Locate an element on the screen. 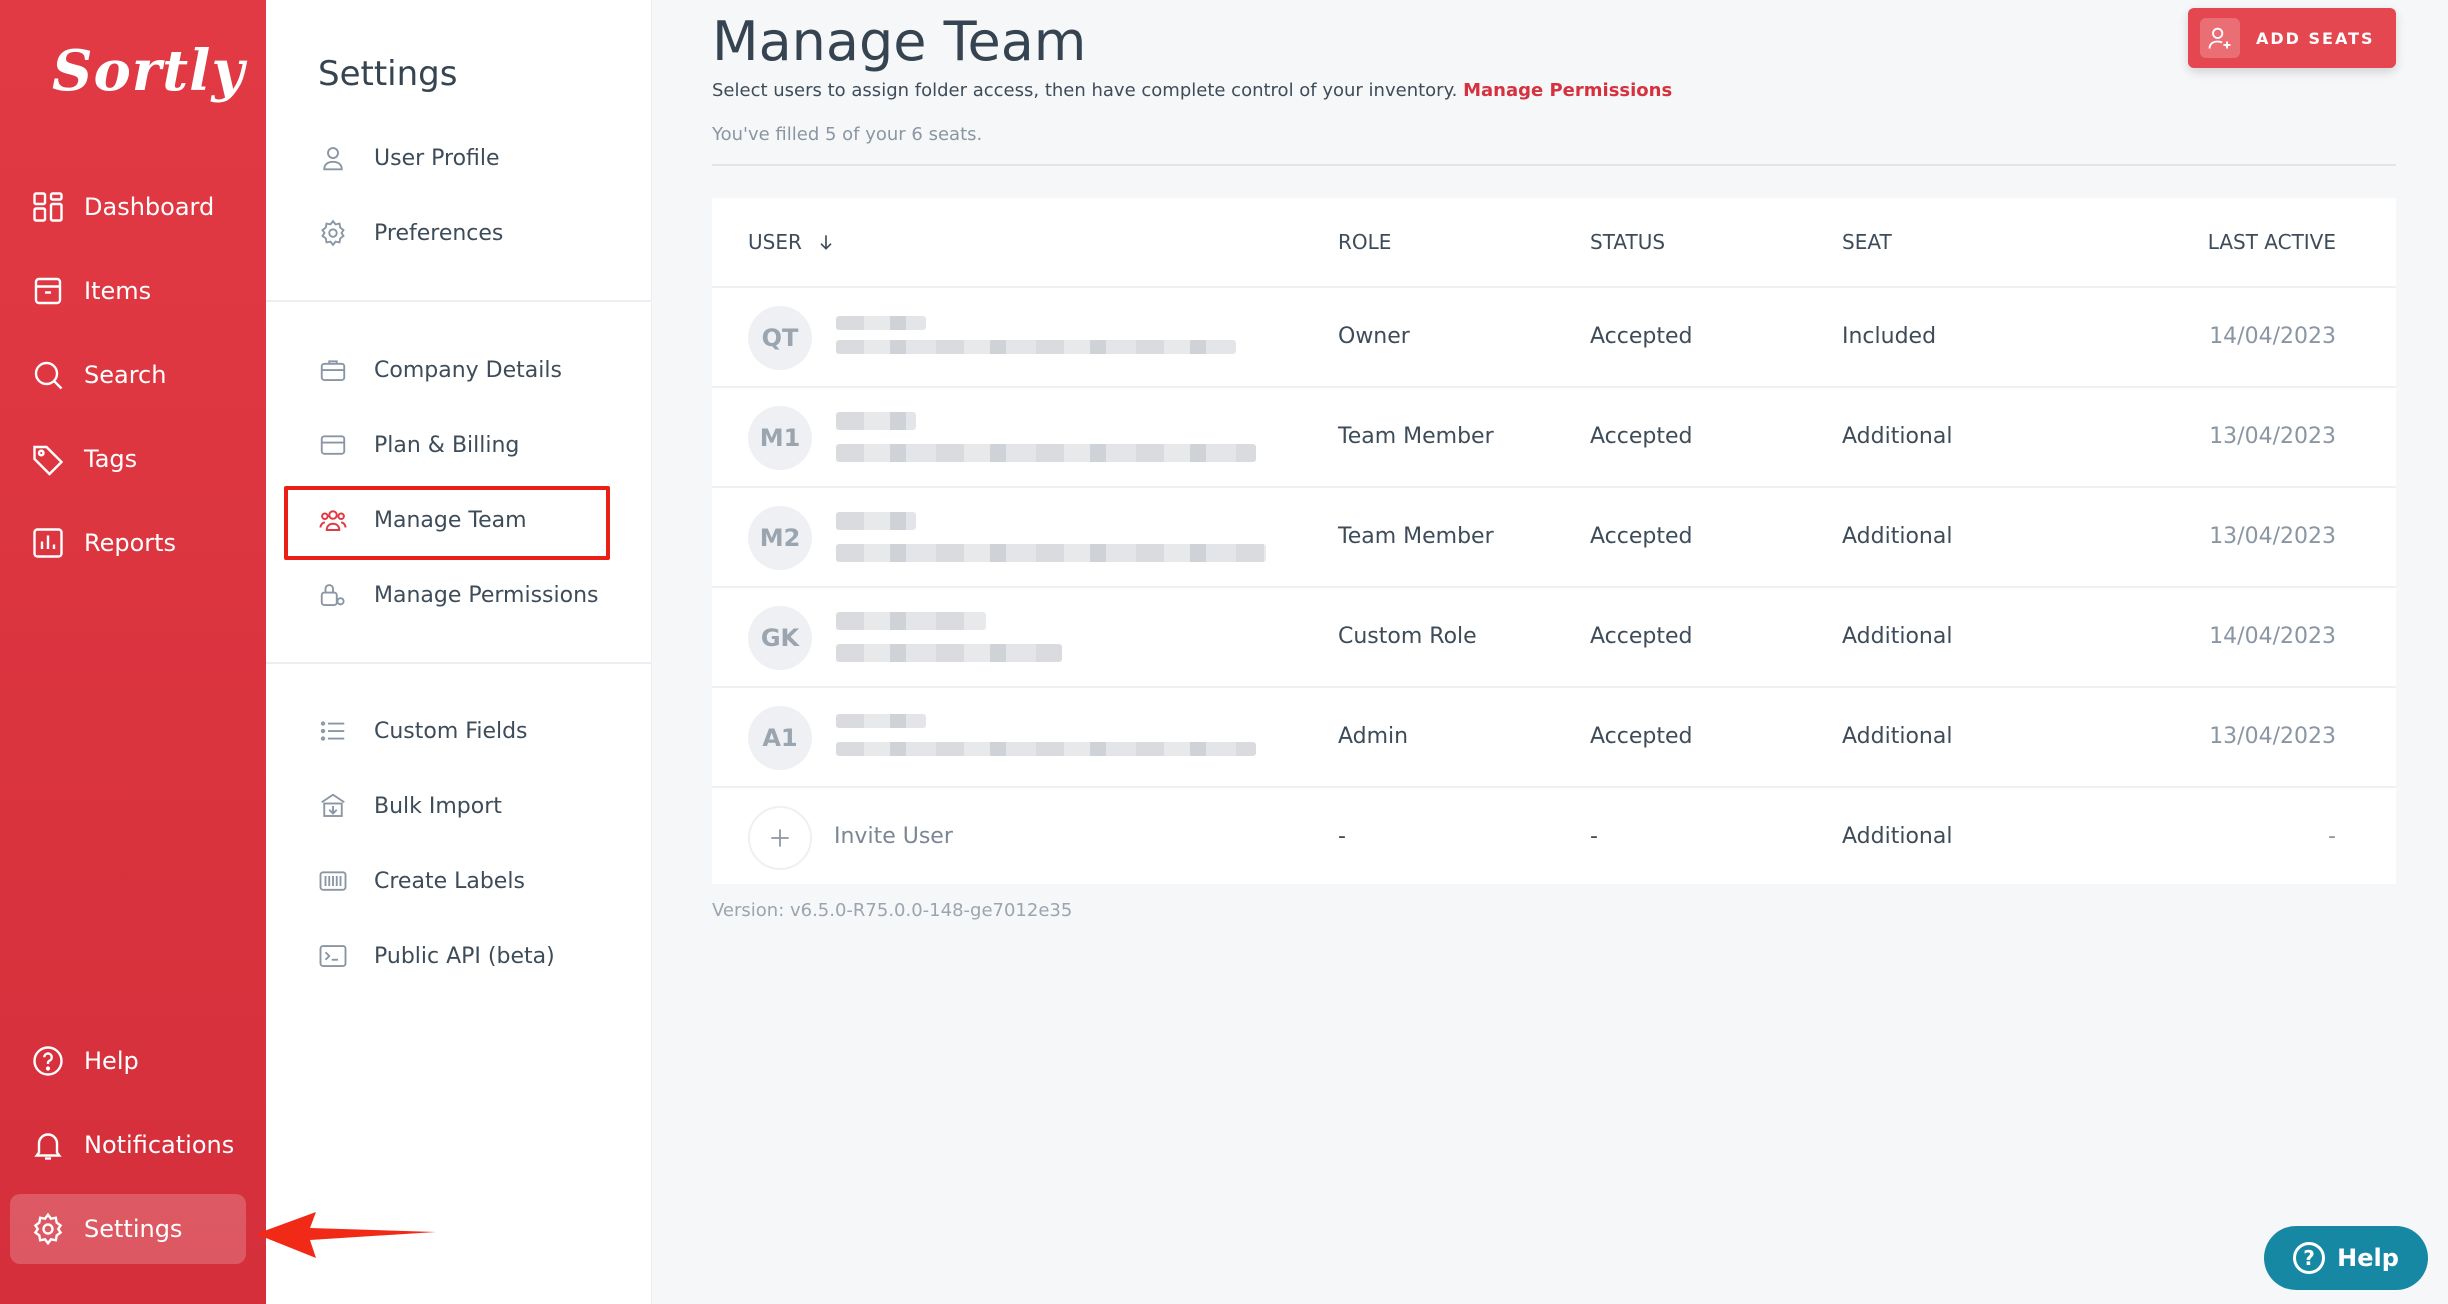 This screenshot has height=1304, width=2448. add-seats-button: ADD SEATS is located at coordinates (2292, 38).